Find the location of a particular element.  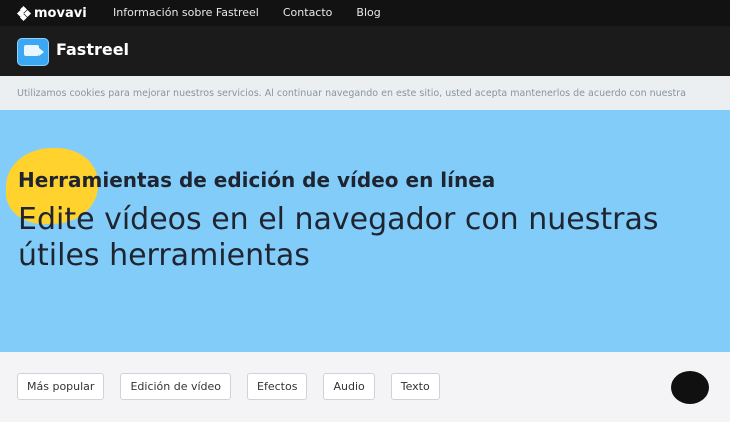

filter-audio: Audio is located at coordinates (349, 386).